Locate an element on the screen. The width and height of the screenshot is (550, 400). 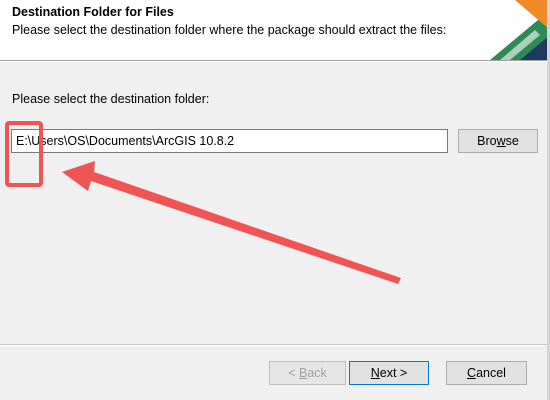
next-label-post: ext > is located at coordinates (393, 373).